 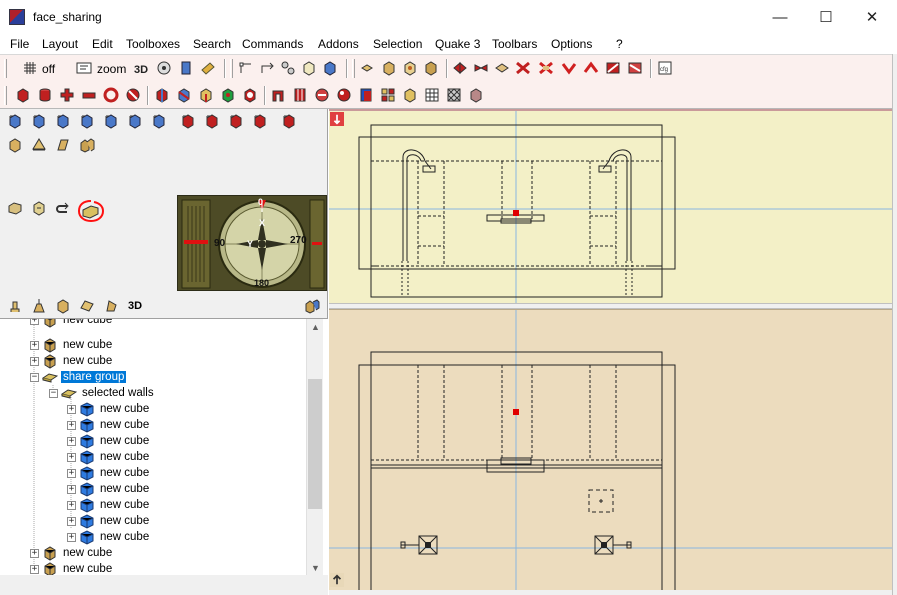 I want to click on group-view-icon, so click(x=312, y=306).